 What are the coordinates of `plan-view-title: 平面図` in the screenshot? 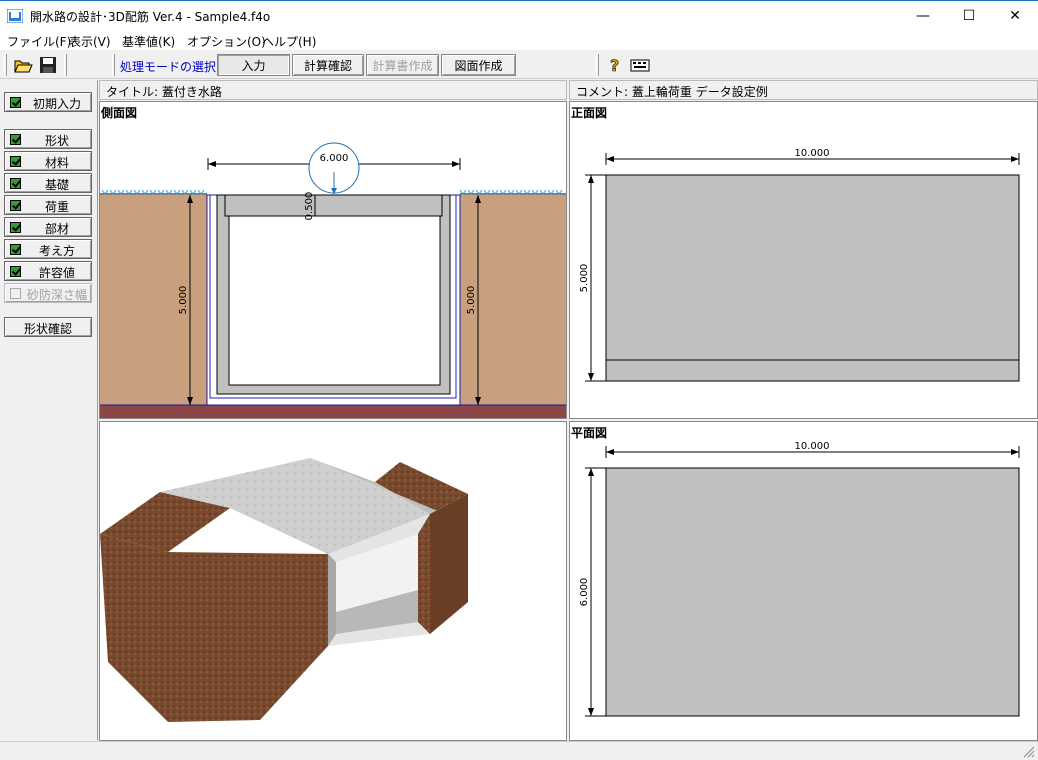 It's located at (589, 433).